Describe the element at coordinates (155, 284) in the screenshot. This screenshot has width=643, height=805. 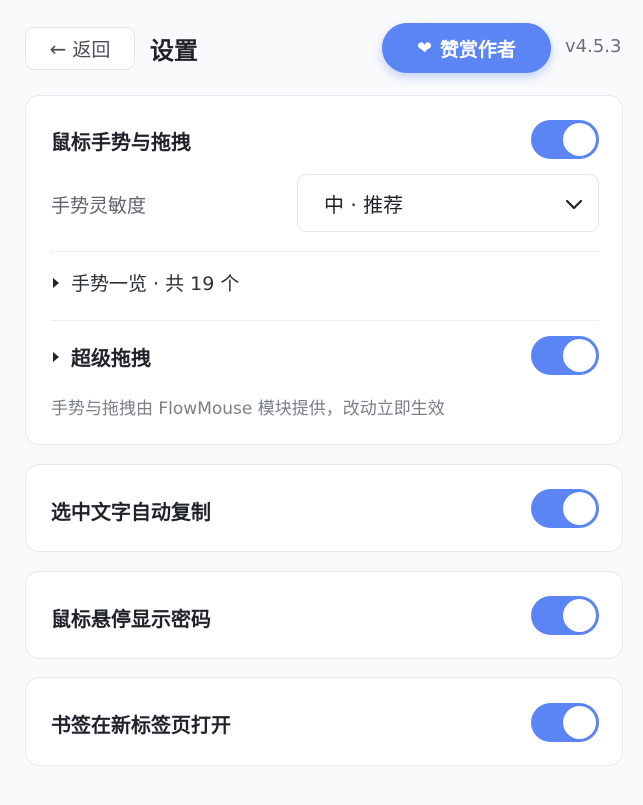
I see `gesture-list-label: 手势一览 · 共 19 个` at that location.